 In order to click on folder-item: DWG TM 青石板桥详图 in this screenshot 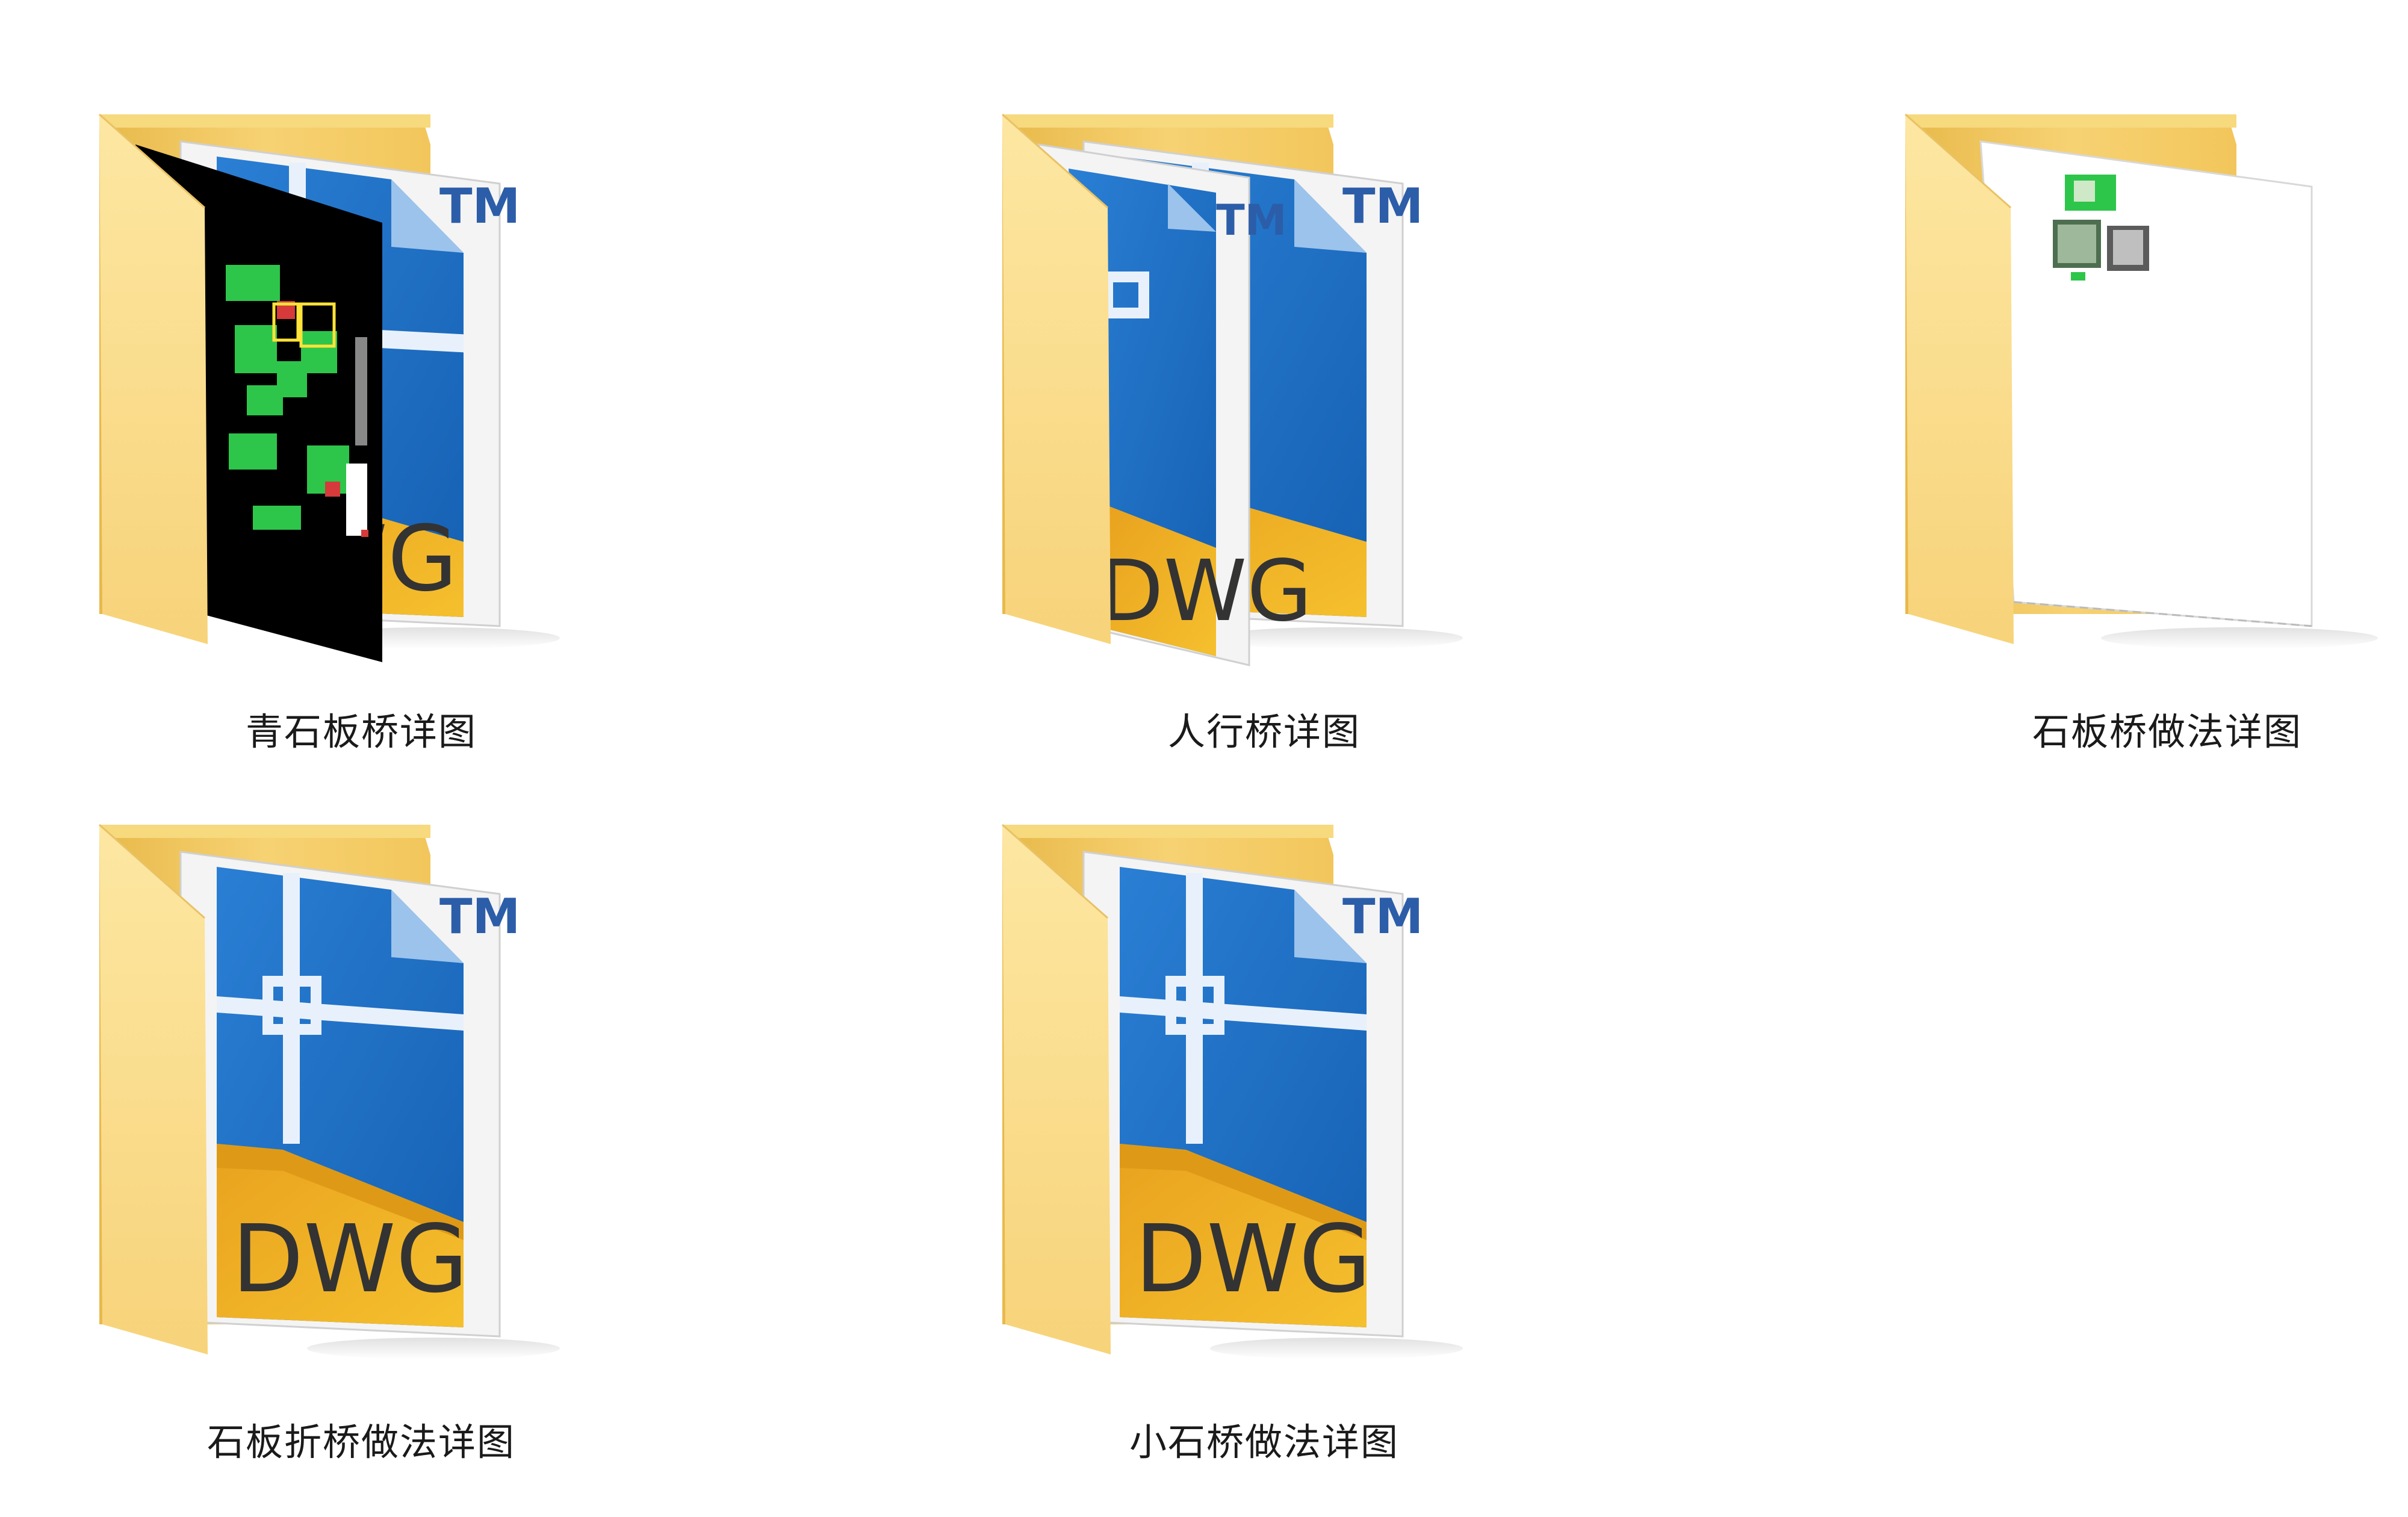, I will do `click(361, 427)`.